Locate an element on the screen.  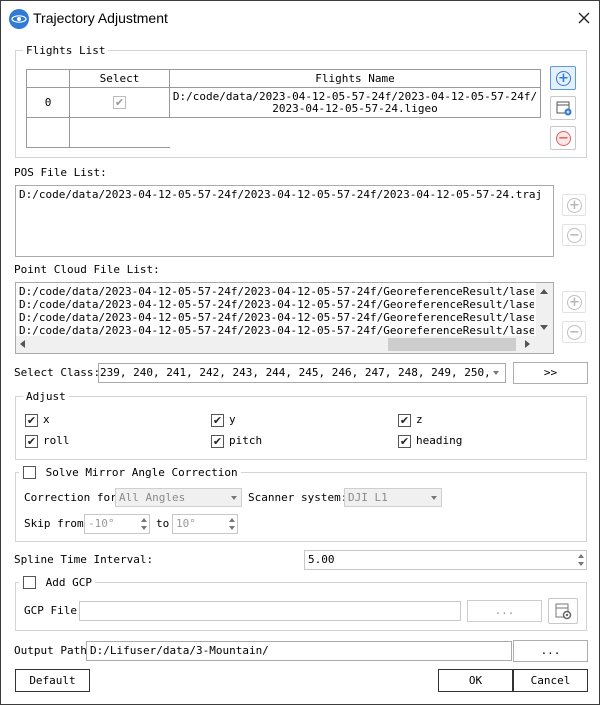
adjust-pitch-label: pitch is located at coordinates (246, 440).